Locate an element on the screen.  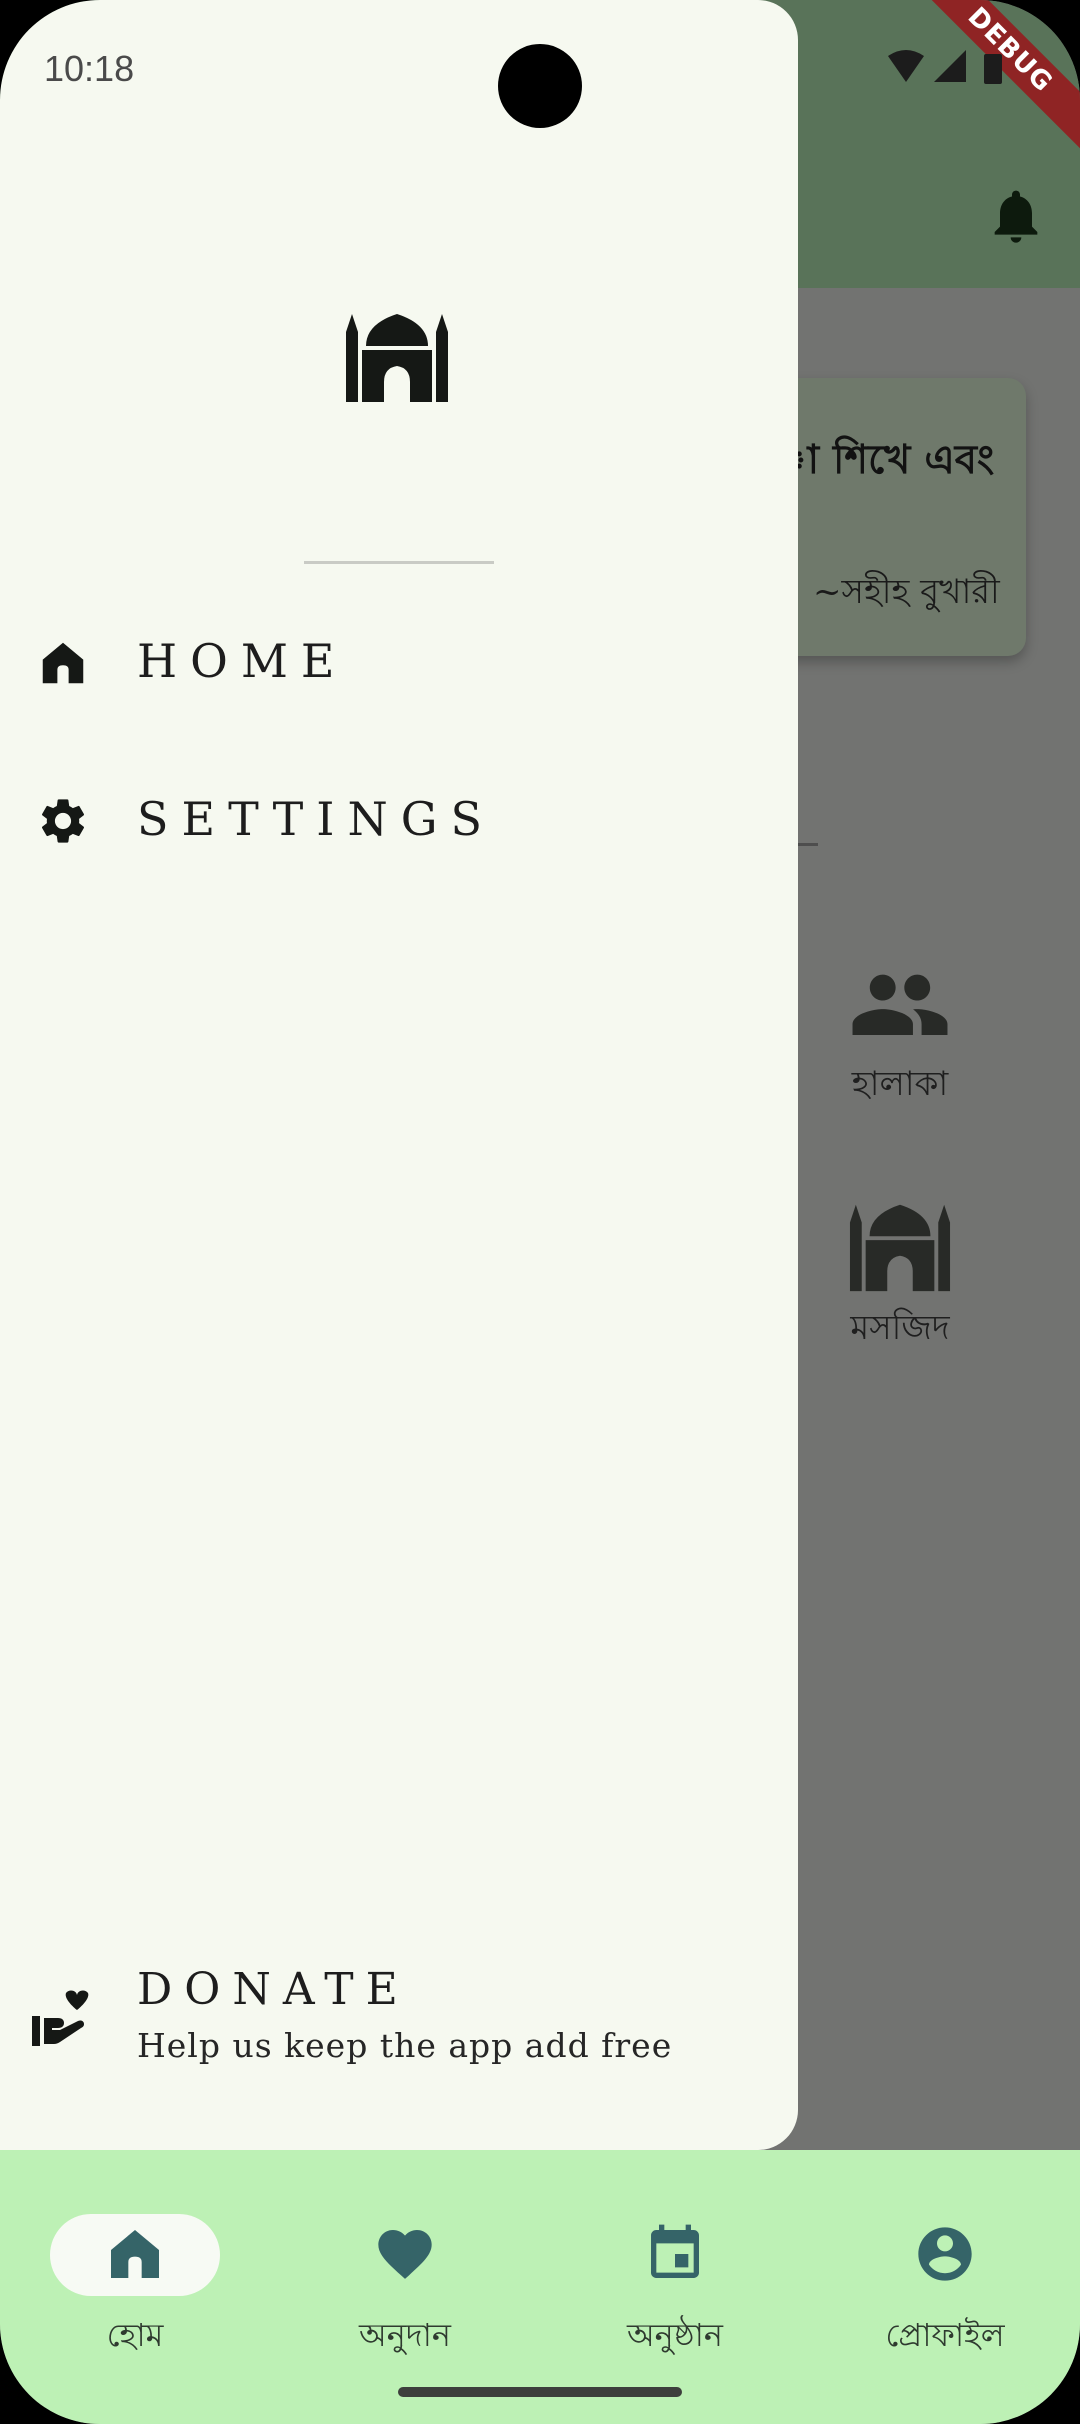
nav-label: প্রোফাইল is located at coordinates (945, 2335).